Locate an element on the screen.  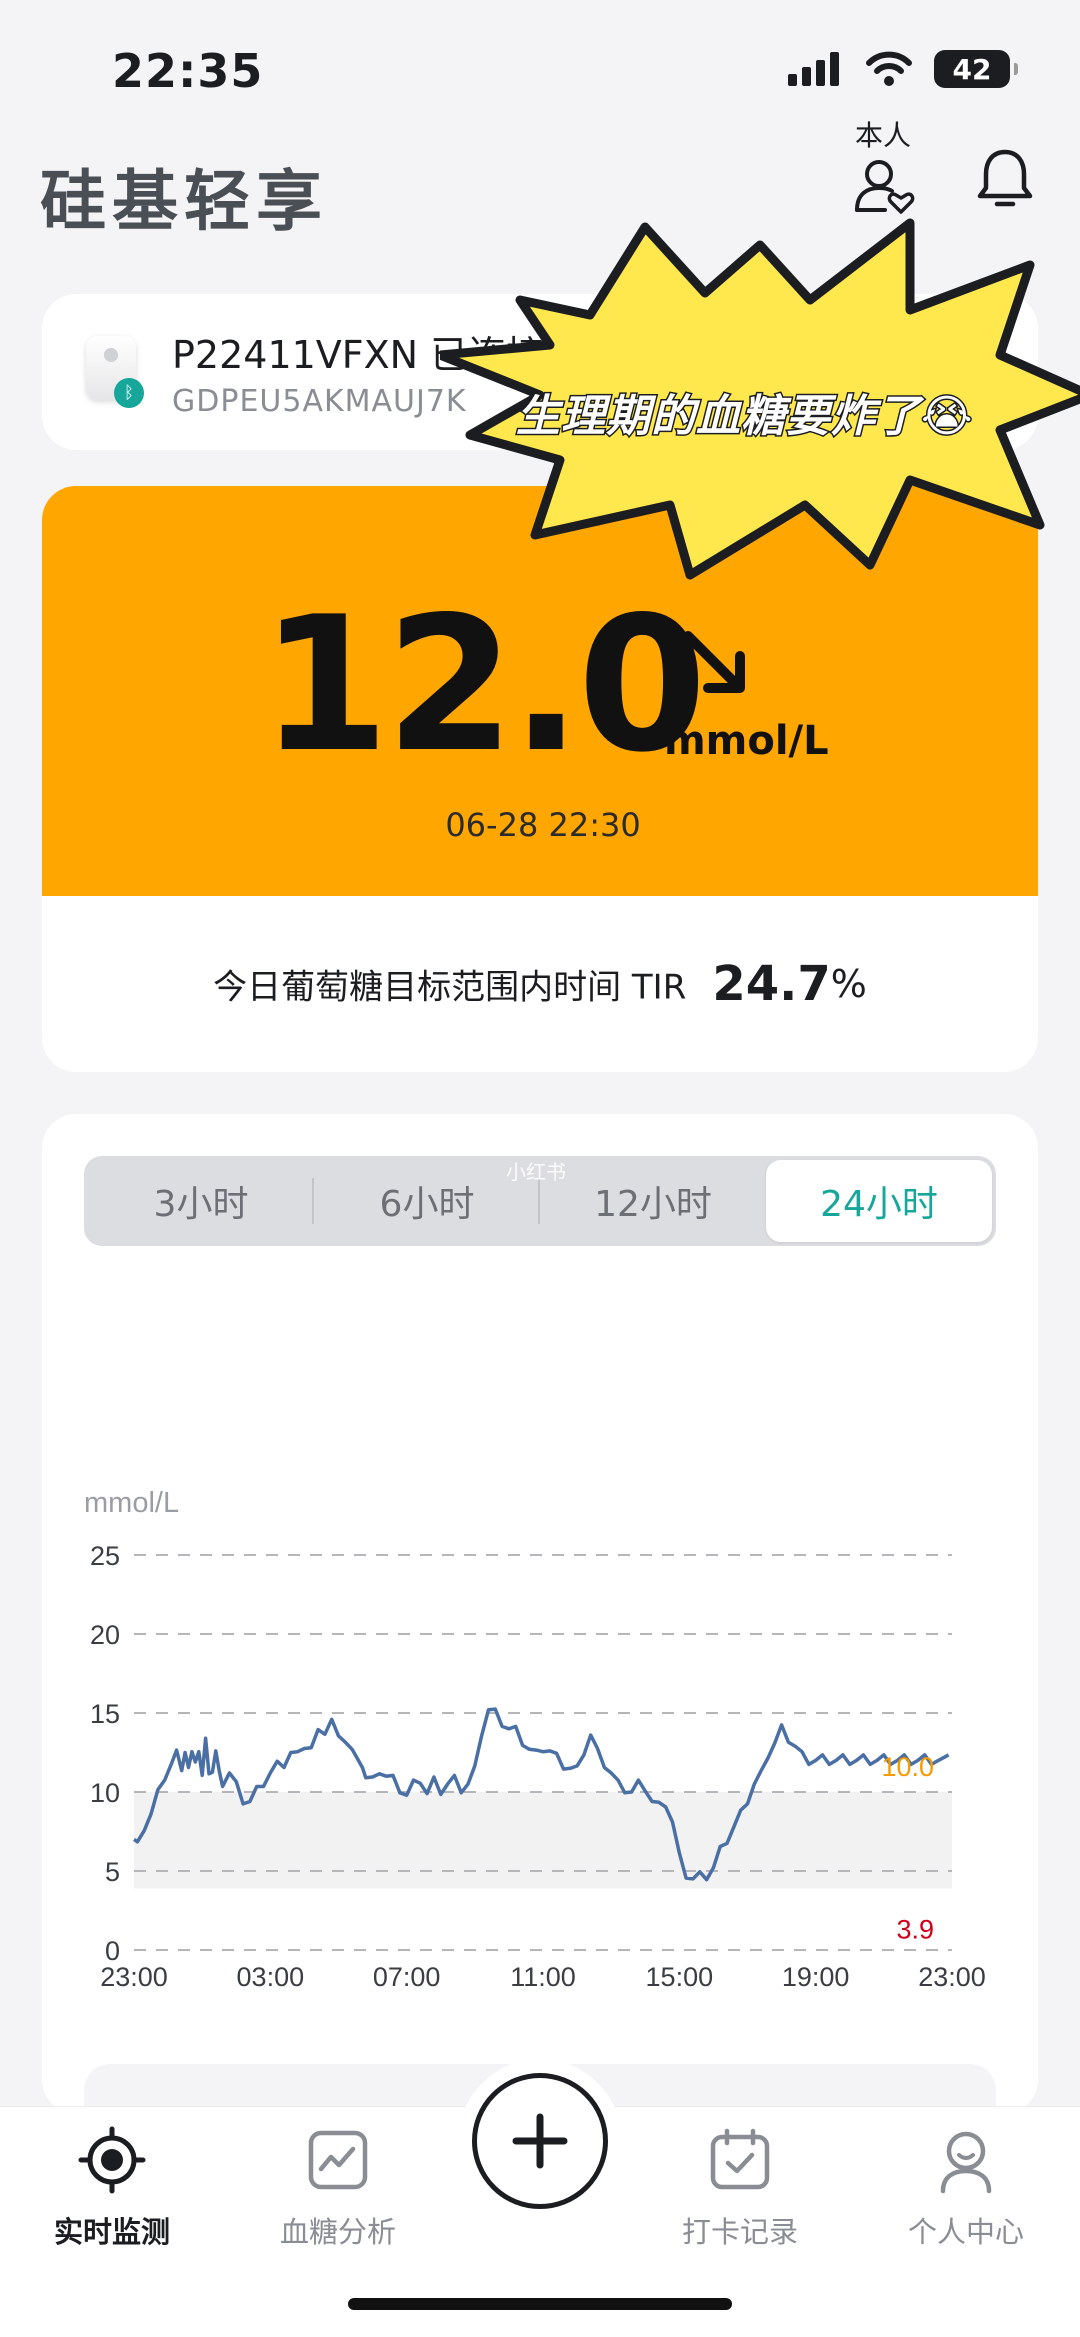
status-icons: 42 is located at coordinates (903, 69).